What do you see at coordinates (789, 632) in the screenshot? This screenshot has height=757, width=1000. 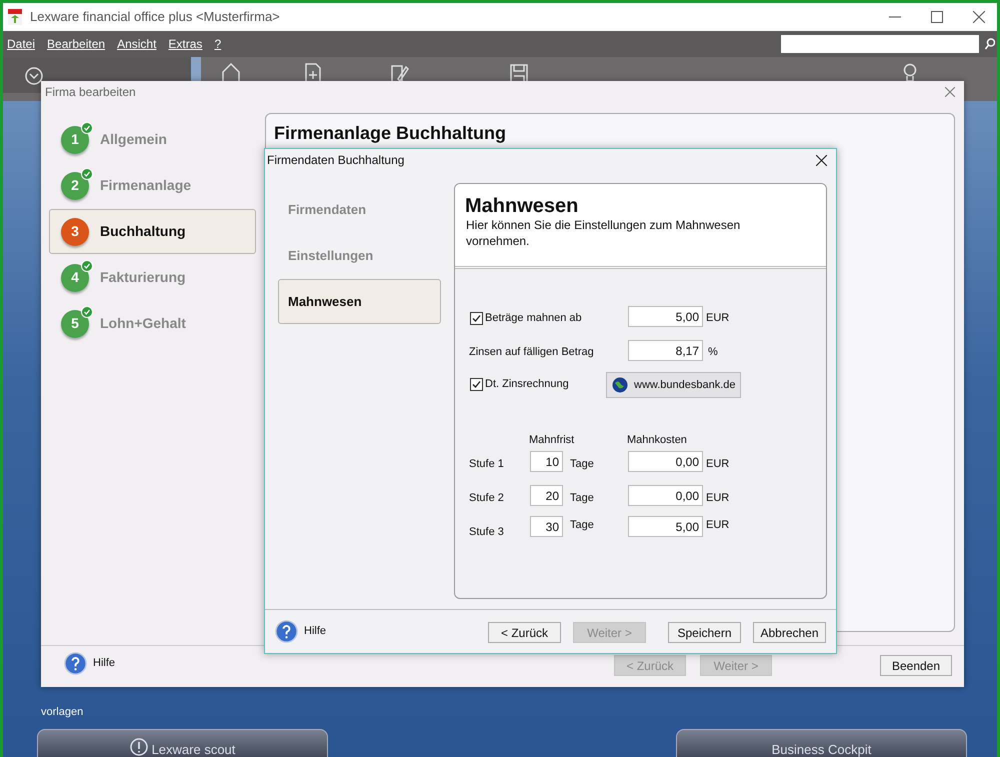 I see `dialog-button: Abbrechen` at bounding box center [789, 632].